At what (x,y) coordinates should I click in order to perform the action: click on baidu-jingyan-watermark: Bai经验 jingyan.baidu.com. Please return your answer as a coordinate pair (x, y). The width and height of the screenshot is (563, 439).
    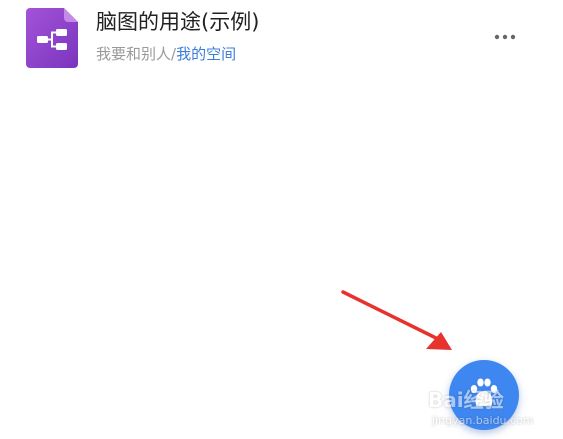
    Looking at the image, I should click on (493, 412).